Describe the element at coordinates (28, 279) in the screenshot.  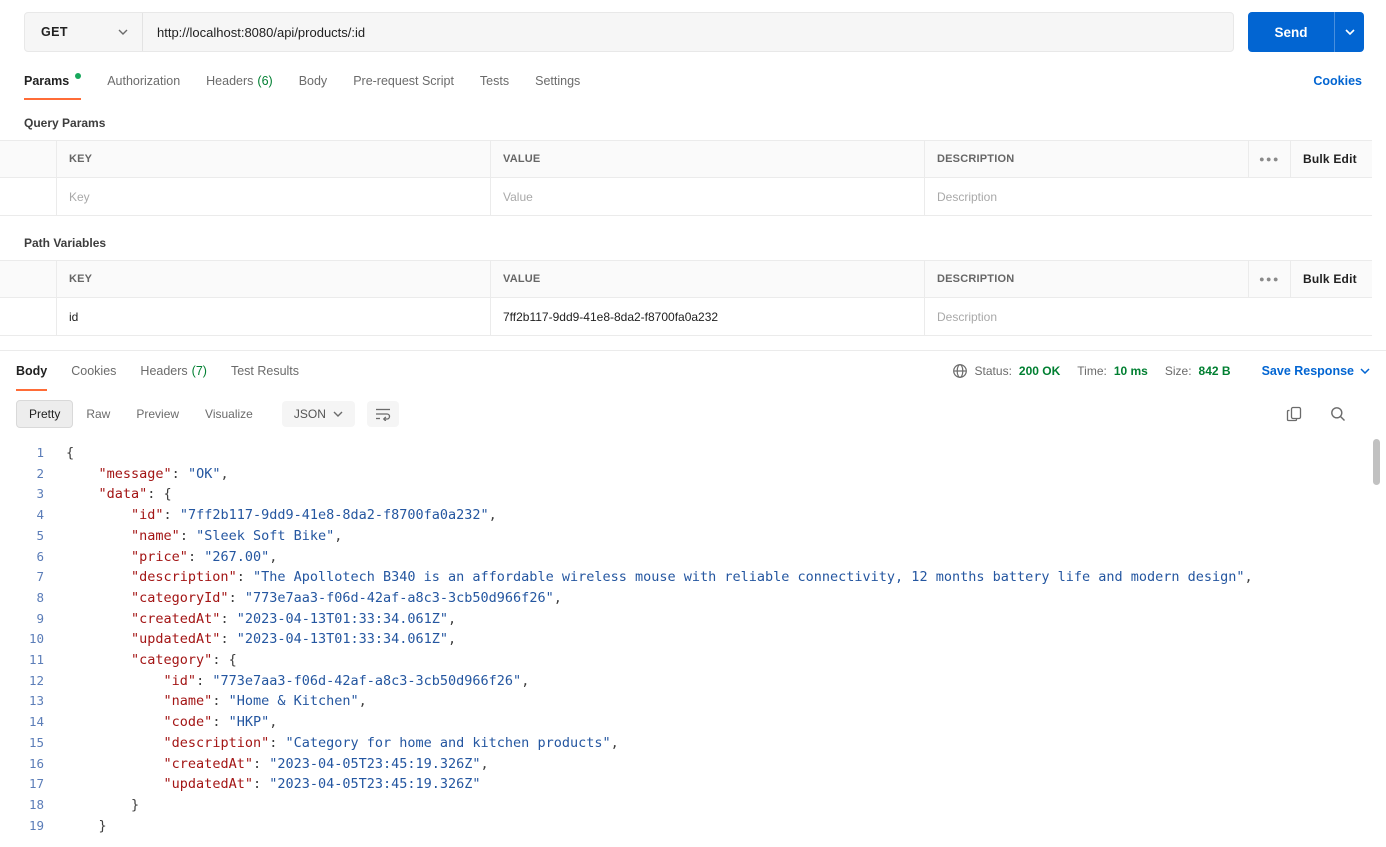
I see `row-handle-header` at that location.